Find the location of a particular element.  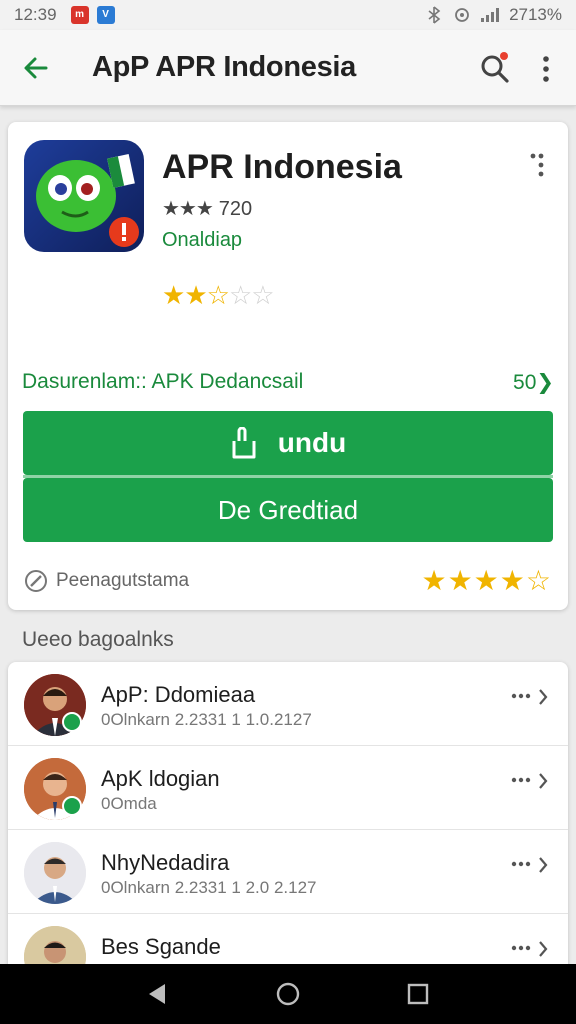

app-bar: ApP APR Indonesia is located at coordinates (288, 68).